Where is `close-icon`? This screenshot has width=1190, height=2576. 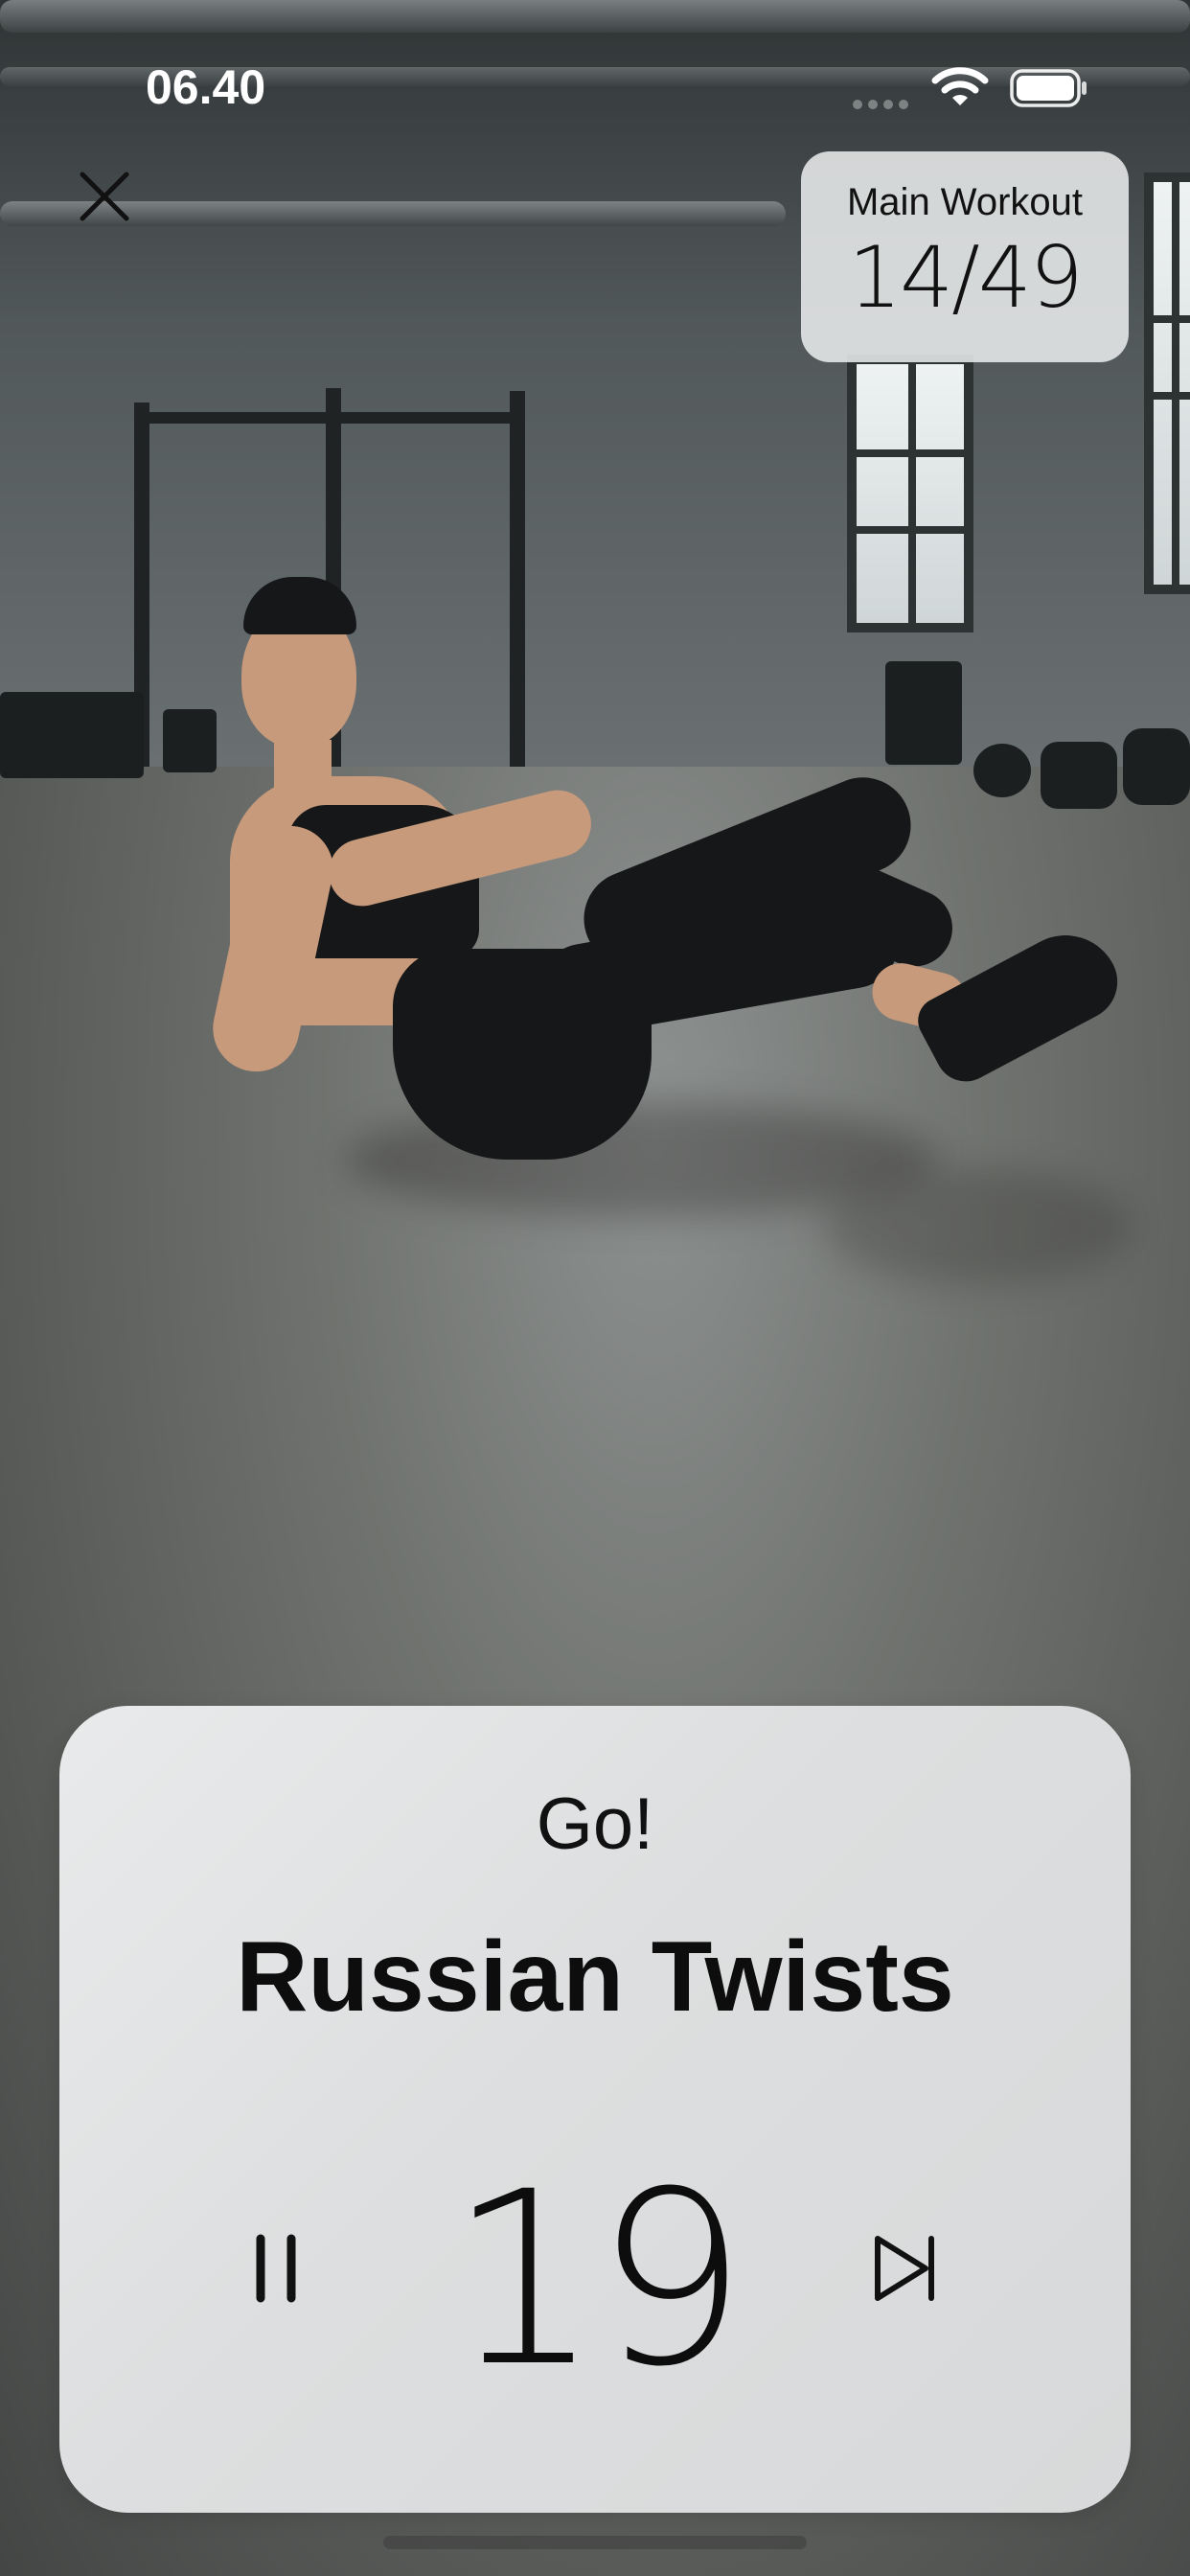 close-icon is located at coordinates (105, 196).